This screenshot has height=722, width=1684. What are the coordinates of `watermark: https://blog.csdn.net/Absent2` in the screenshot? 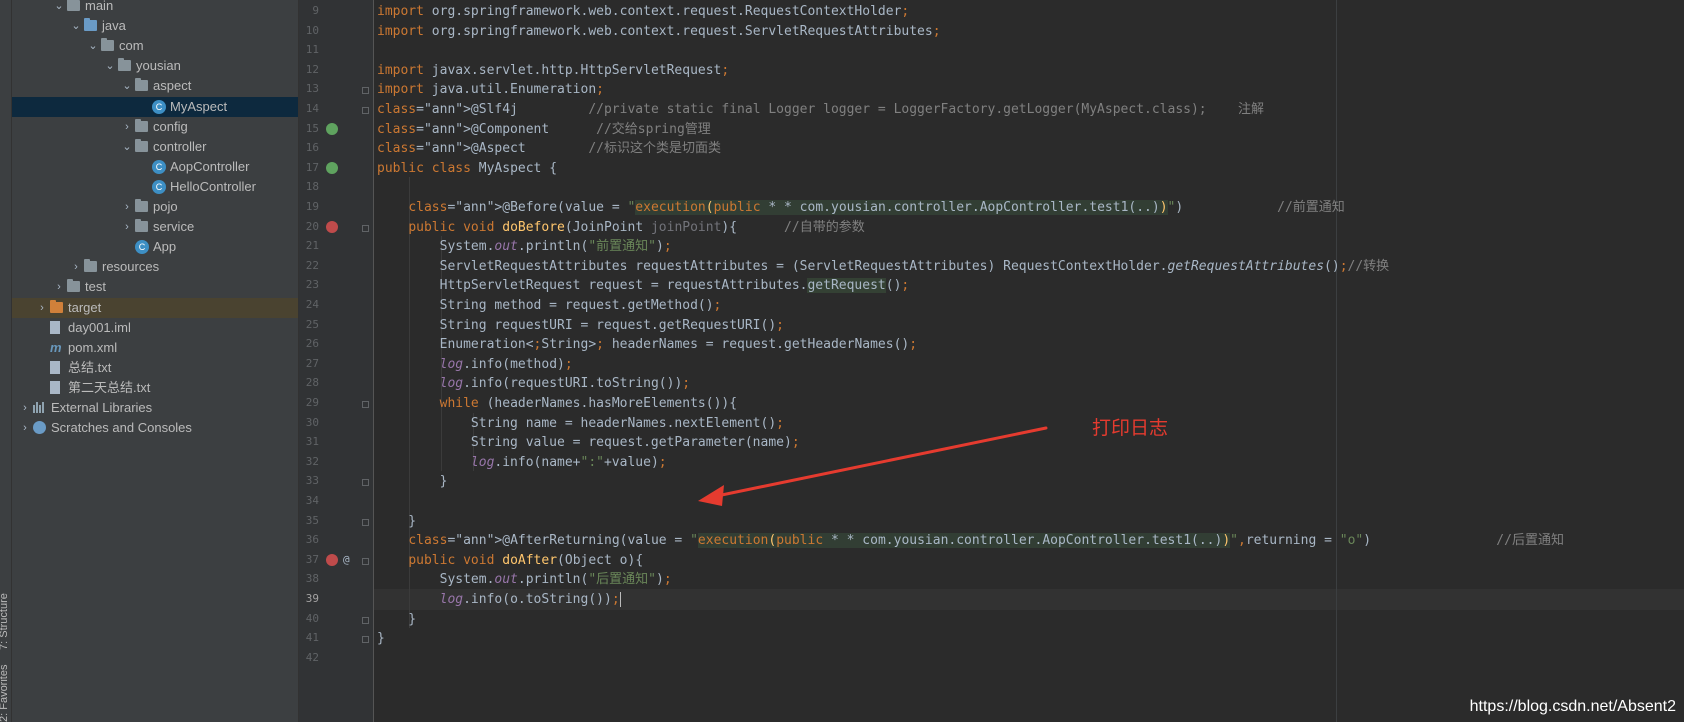 It's located at (1572, 706).